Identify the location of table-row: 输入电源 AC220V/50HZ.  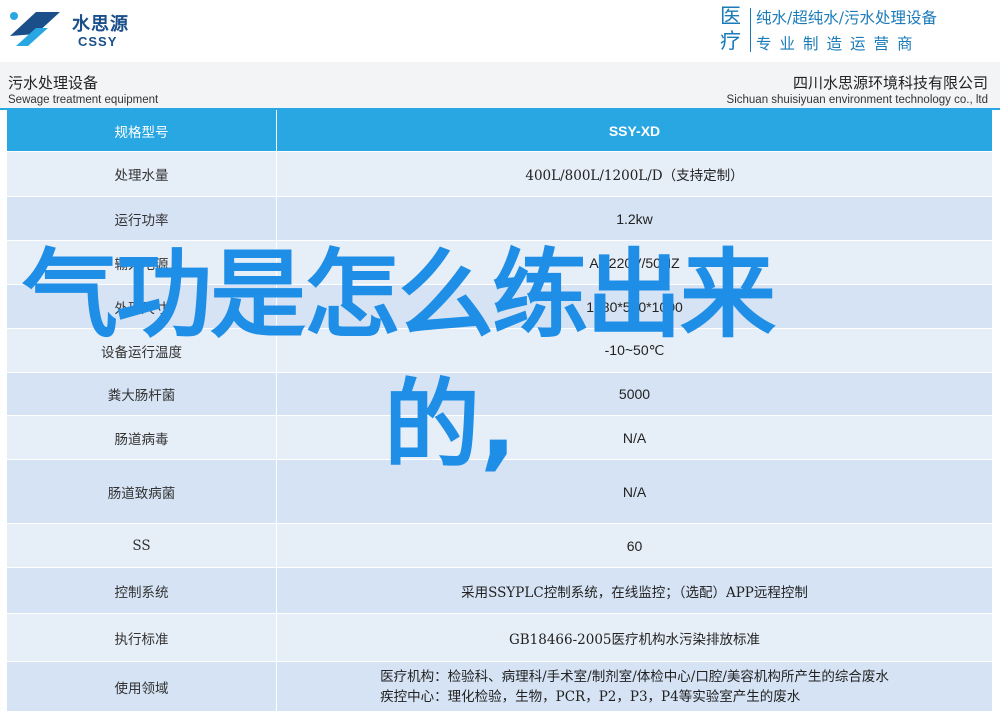
(500, 263).